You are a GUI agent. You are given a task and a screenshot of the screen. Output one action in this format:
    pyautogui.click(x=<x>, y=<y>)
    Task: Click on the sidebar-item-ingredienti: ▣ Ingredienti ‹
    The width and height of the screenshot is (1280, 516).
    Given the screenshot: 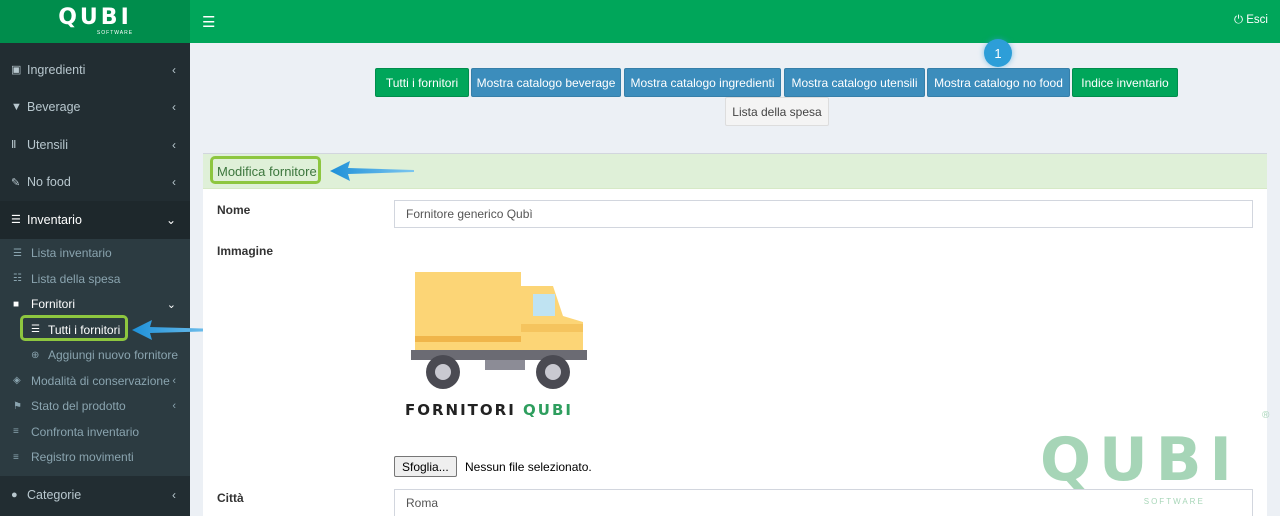 What is the action you would take?
    pyautogui.click(x=95, y=70)
    